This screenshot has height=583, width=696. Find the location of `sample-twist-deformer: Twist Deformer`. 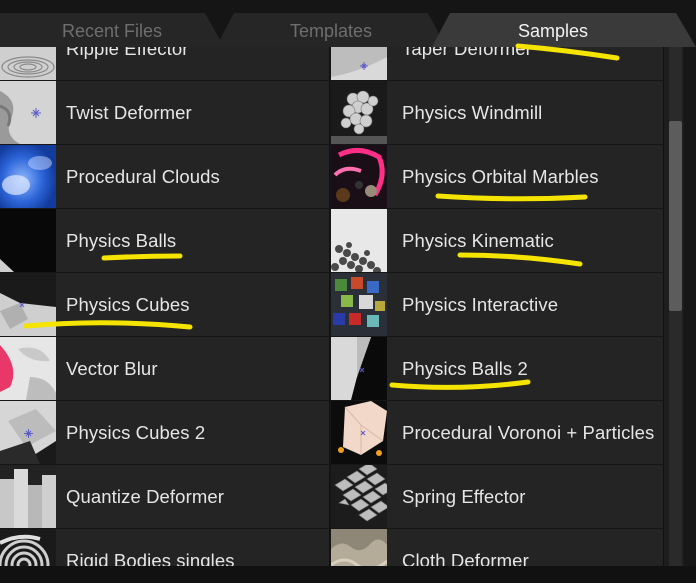

sample-twist-deformer: Twist Deformer is located at coordinates (165, 112).